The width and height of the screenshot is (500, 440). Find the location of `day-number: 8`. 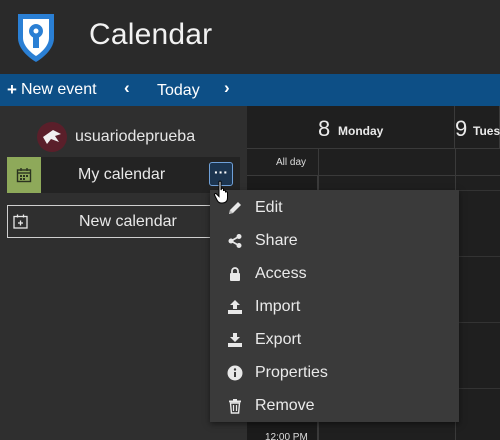

day-number: 8 is located at coordinates (324, 128).